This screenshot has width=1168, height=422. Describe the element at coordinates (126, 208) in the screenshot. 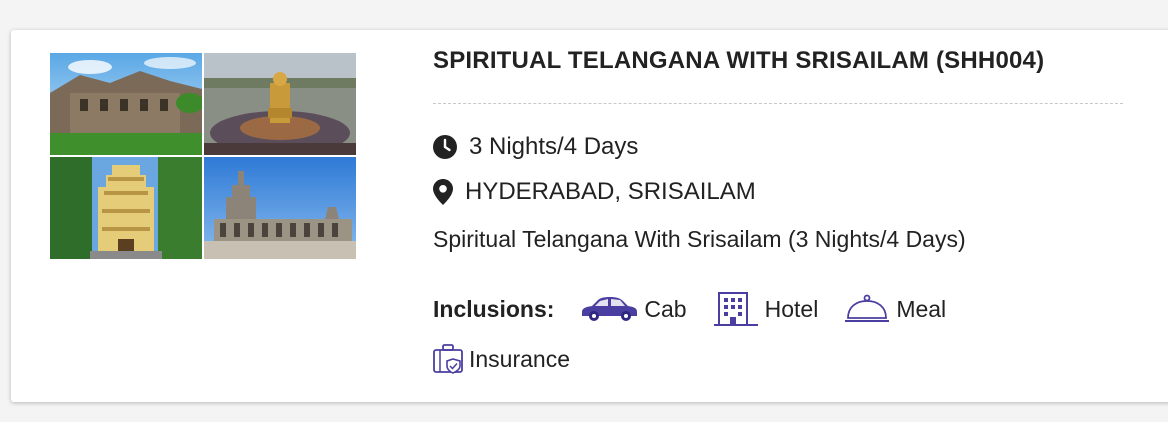

I see `gopuram-photo` at that location.